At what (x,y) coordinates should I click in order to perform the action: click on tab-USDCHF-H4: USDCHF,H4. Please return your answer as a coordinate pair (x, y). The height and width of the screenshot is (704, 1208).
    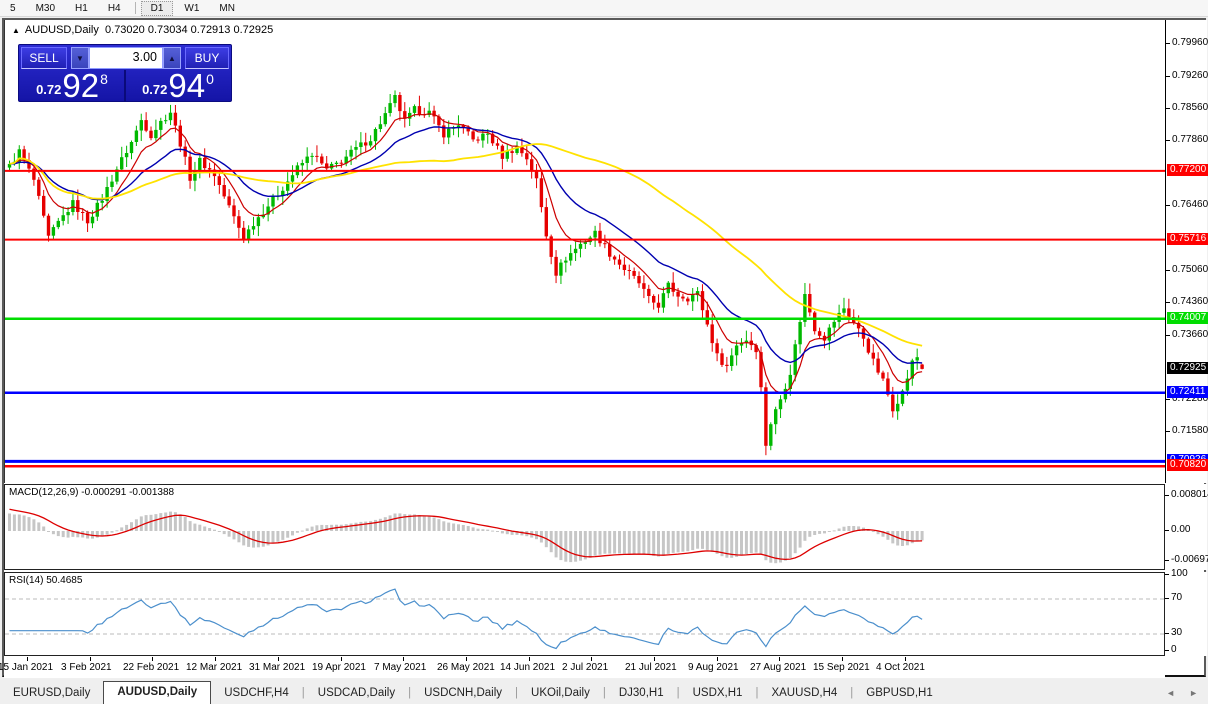
    Looking at the image, I should click on (256, 693).